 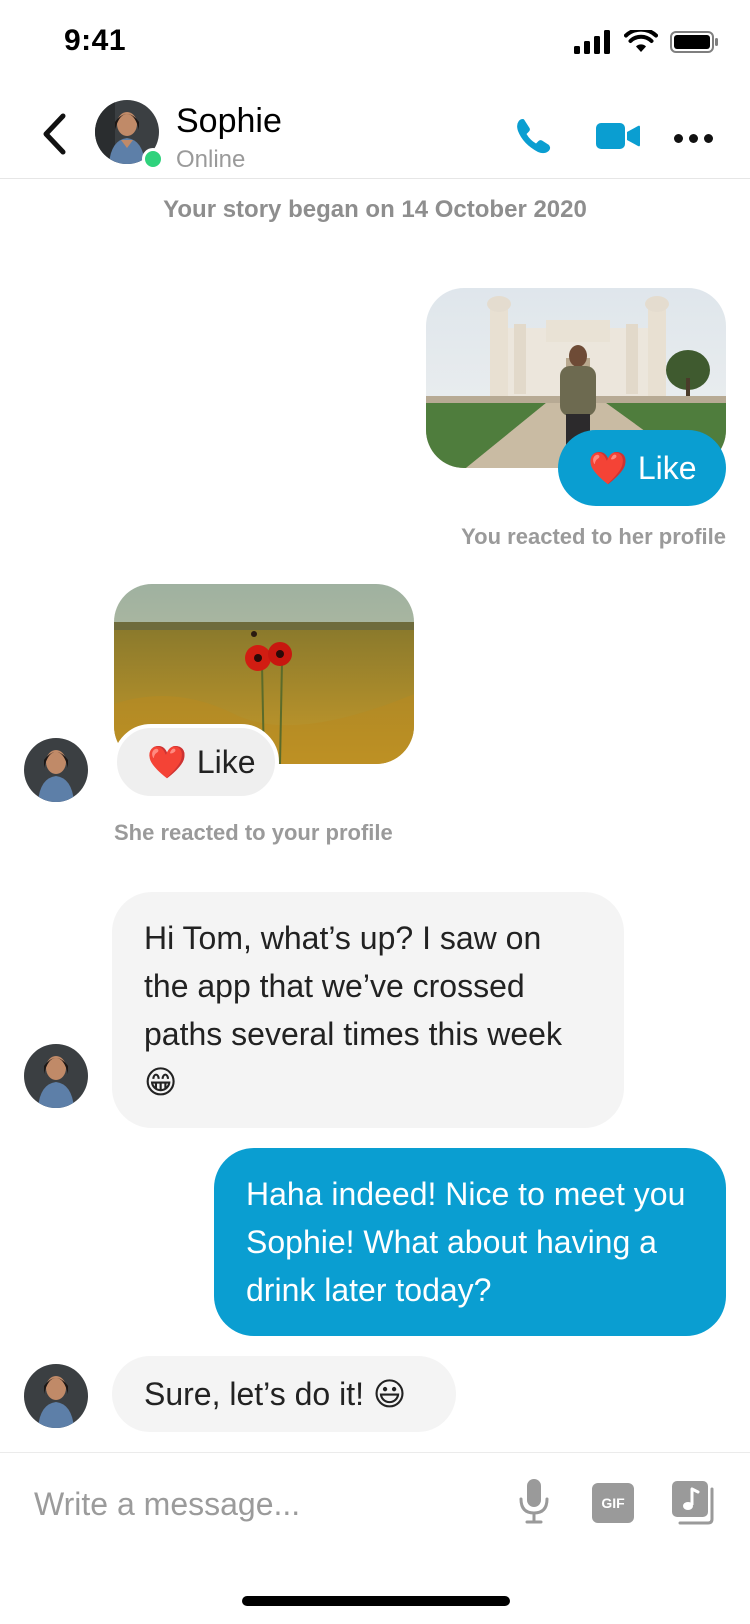 I want to click on gif-icon: GIF, so click(x=613, y=1503).